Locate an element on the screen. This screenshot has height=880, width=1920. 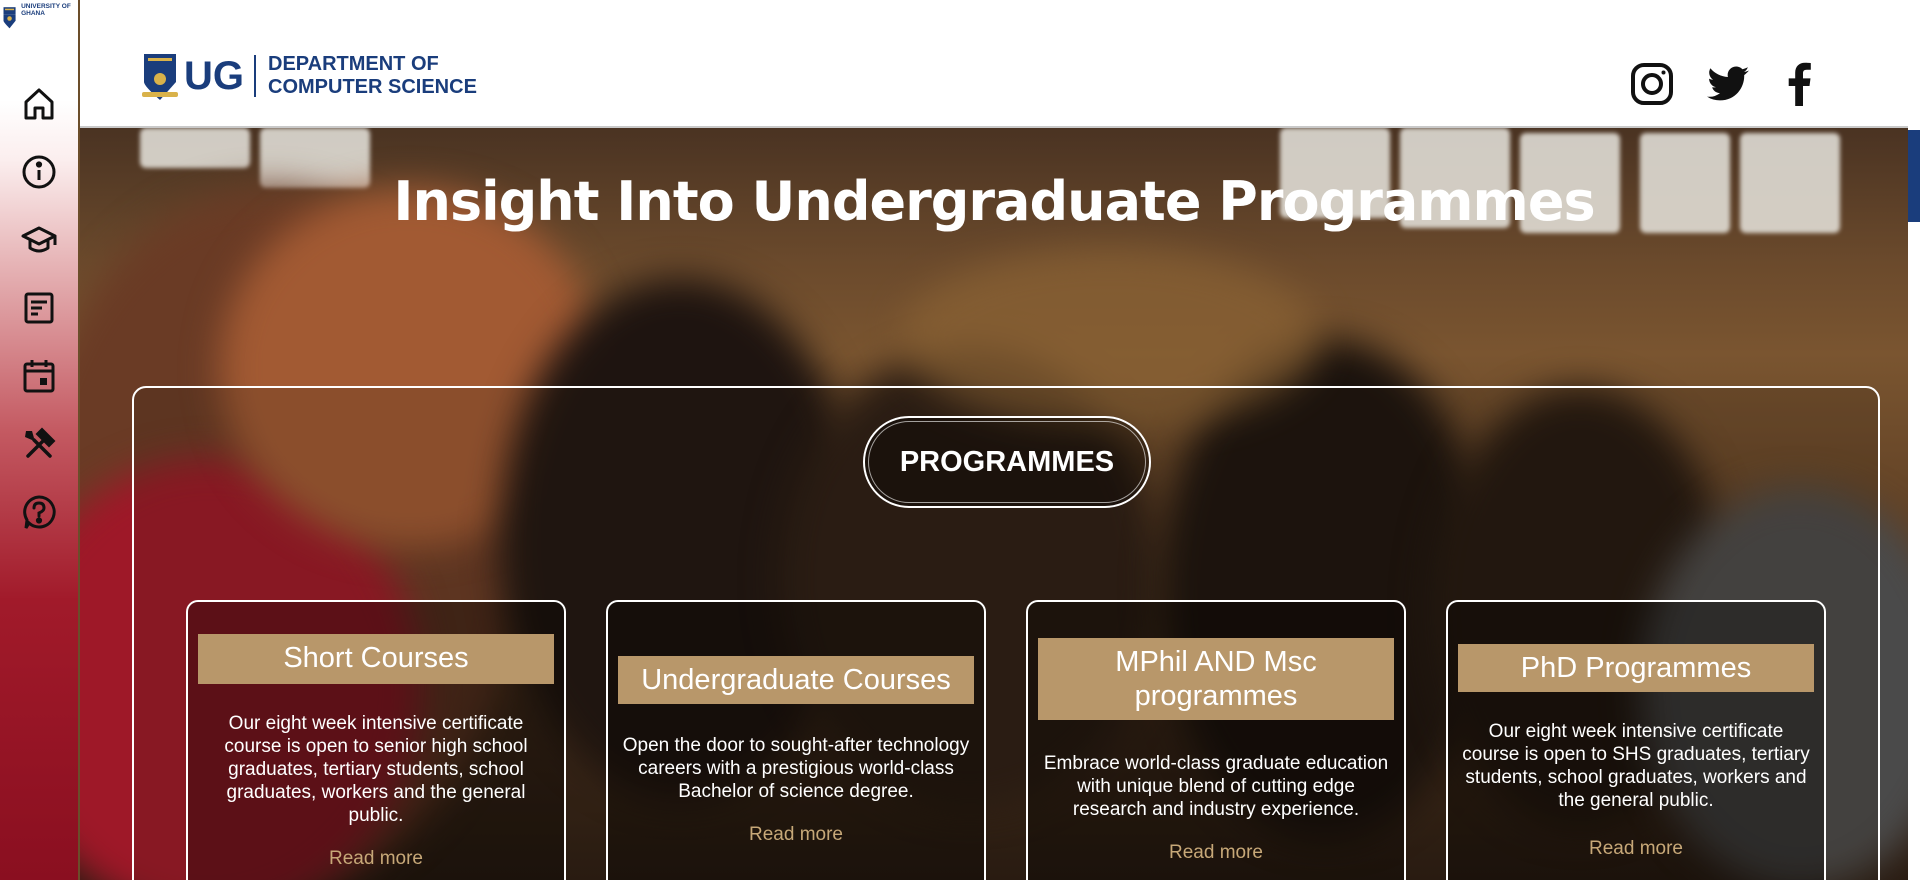
card-title: MPhil AND Msc programmes is located at coordinates (1216, 679).